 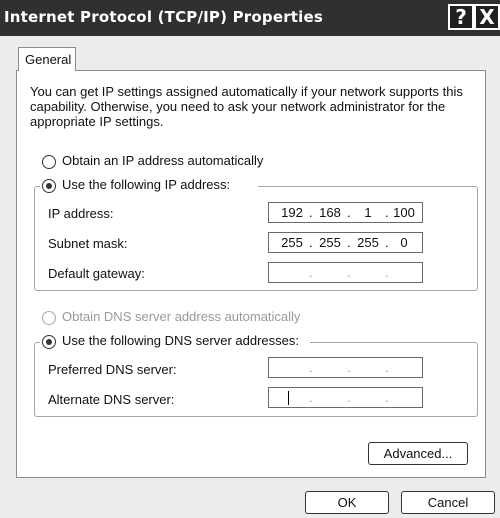 What do you see at coordinates (292, 212) in the screenshot?
I see `ip-address-octet-1: 192` at bounding box center [292, 212].